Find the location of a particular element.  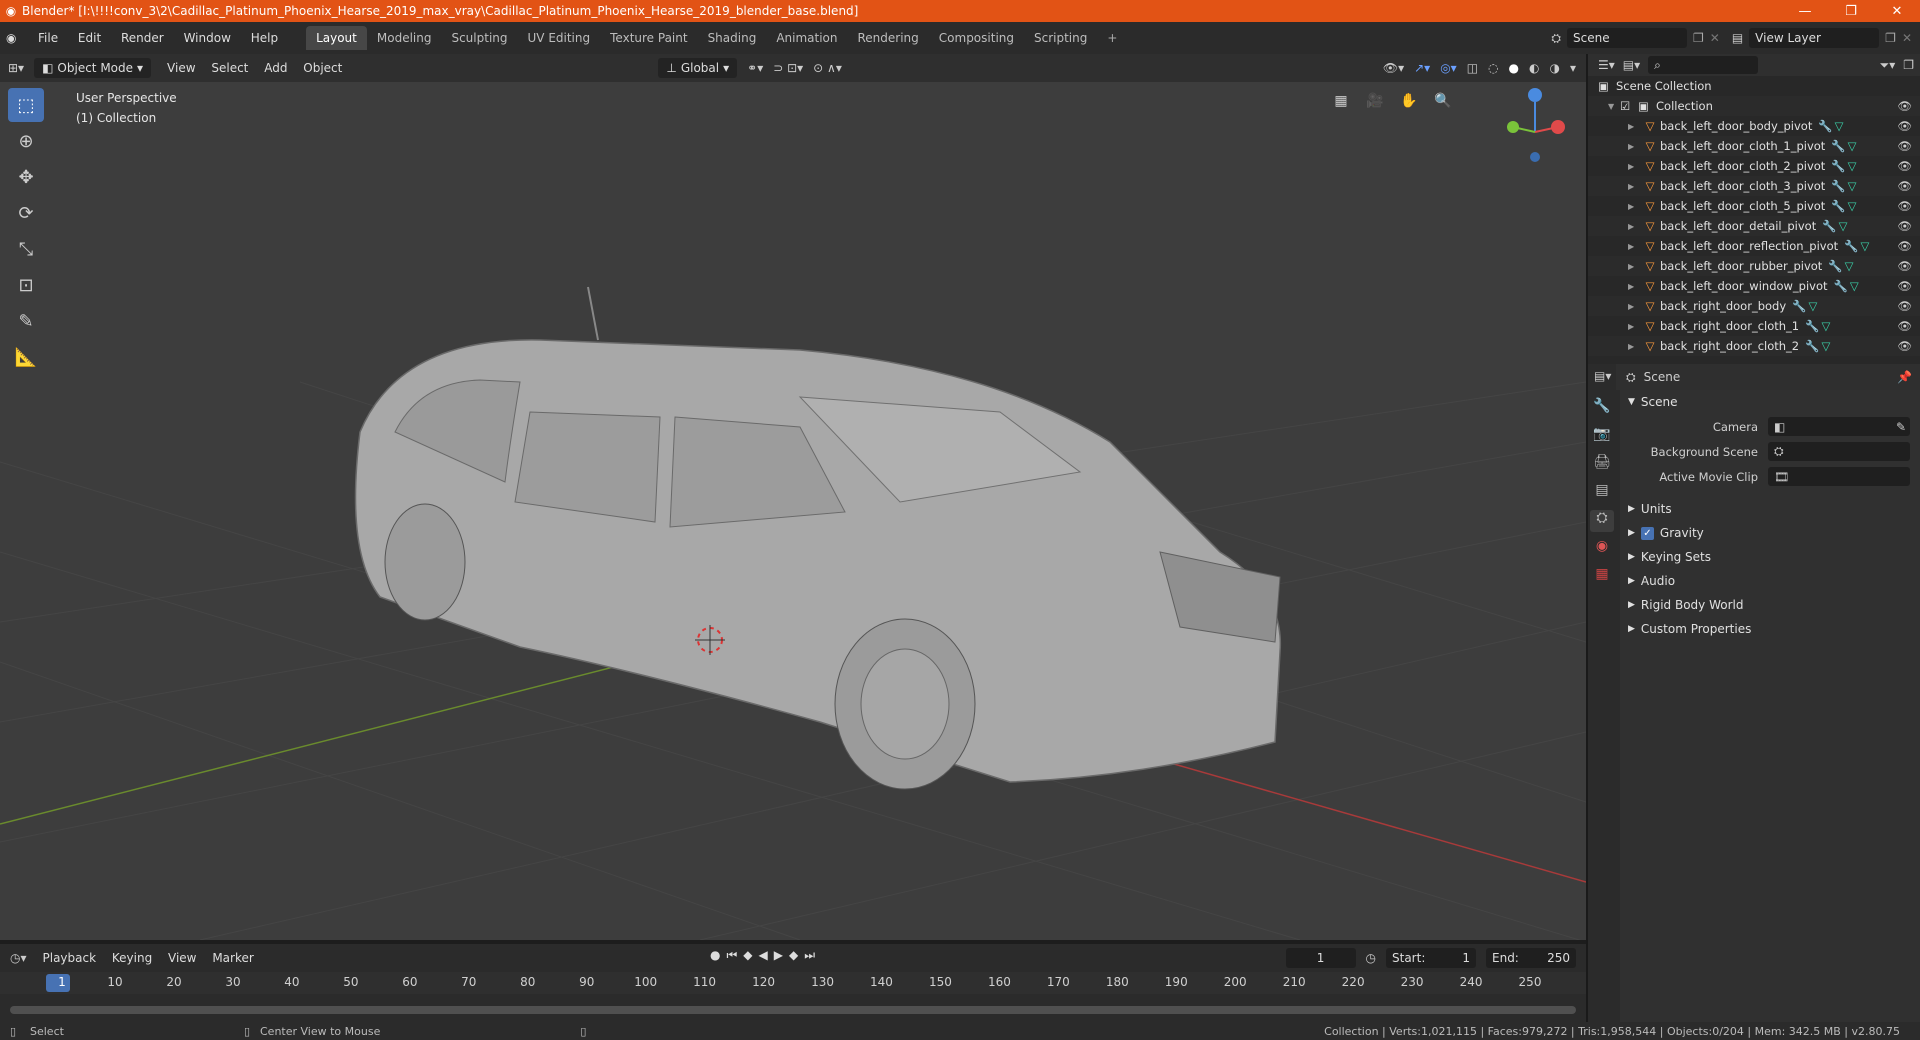

outliner-object-row: ▶ ▽ back_left_door_detail_pivot 🔧 ▽ 👁 is located at coordinates (1754, 226).